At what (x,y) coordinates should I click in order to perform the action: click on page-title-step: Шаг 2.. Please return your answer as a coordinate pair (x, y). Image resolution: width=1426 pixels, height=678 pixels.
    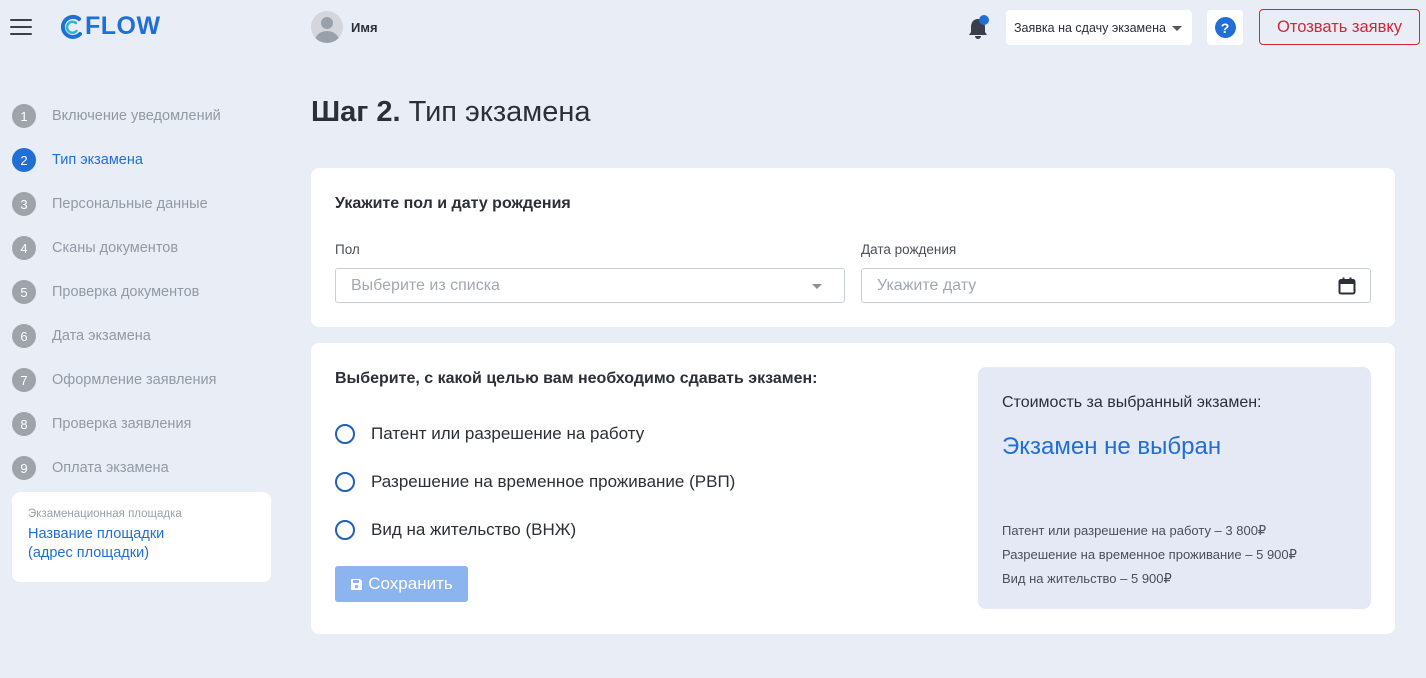
    Looking at the image, I should click on (356, 112).